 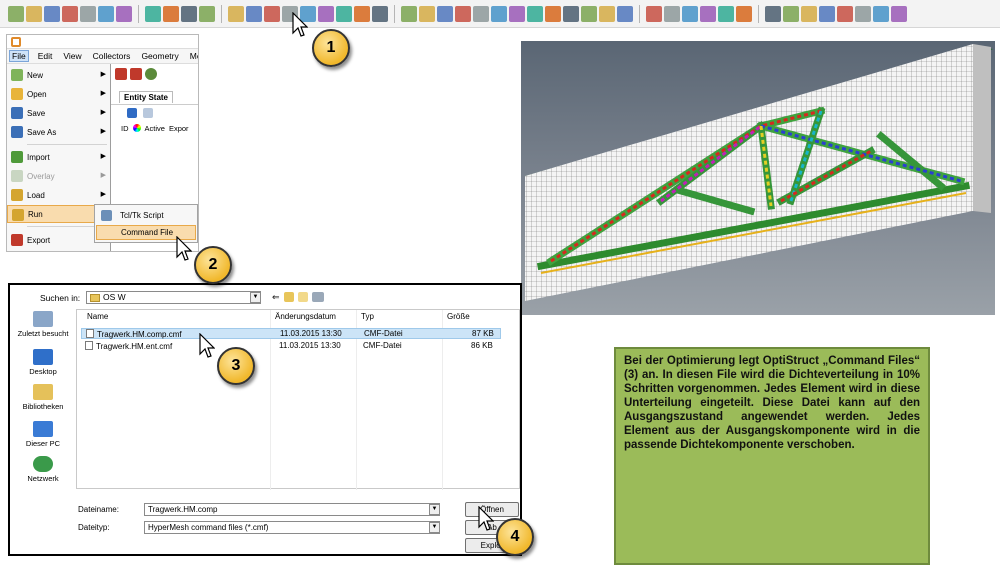 I want to click on menu-item-overlay: Overlay ▶, so click(x=59, y=176).